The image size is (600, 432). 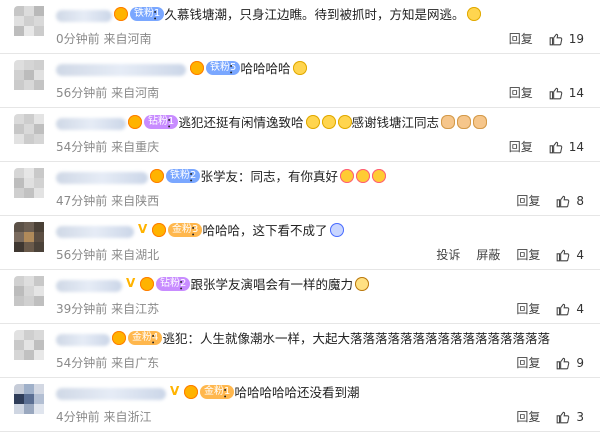 I want to click on comment-text-continued: 感谢钱塘江同志, so click(x=395, y=122).